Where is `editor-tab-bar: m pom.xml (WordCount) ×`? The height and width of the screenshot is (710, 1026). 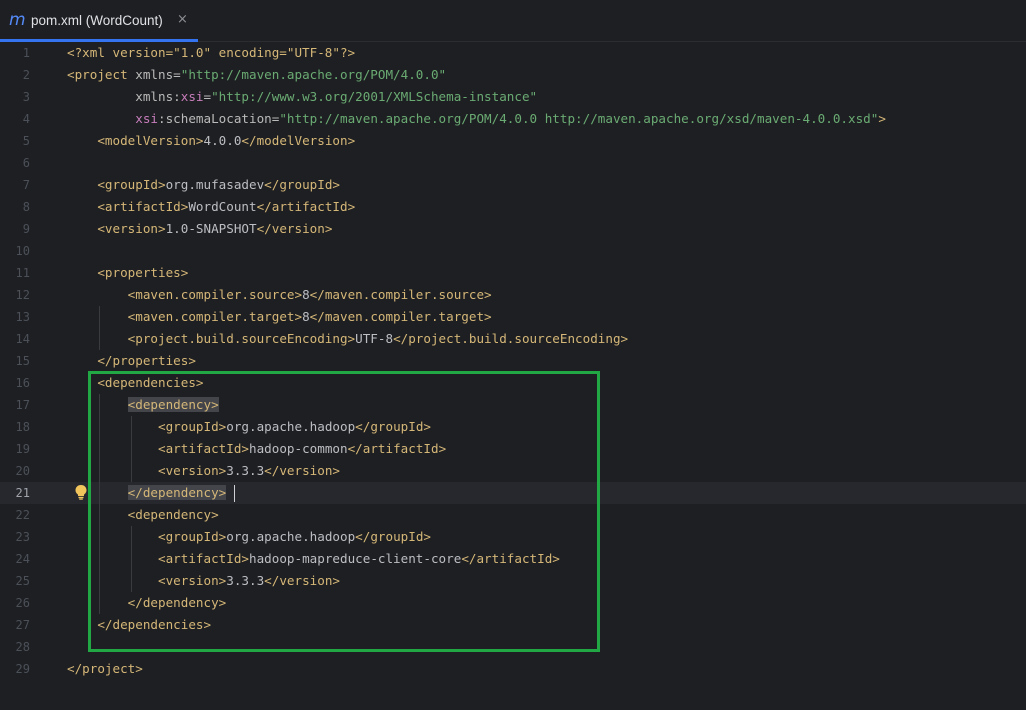
editor-tab-bar: m pom.xml (WordCount) × is located at coordinates (513, 21).